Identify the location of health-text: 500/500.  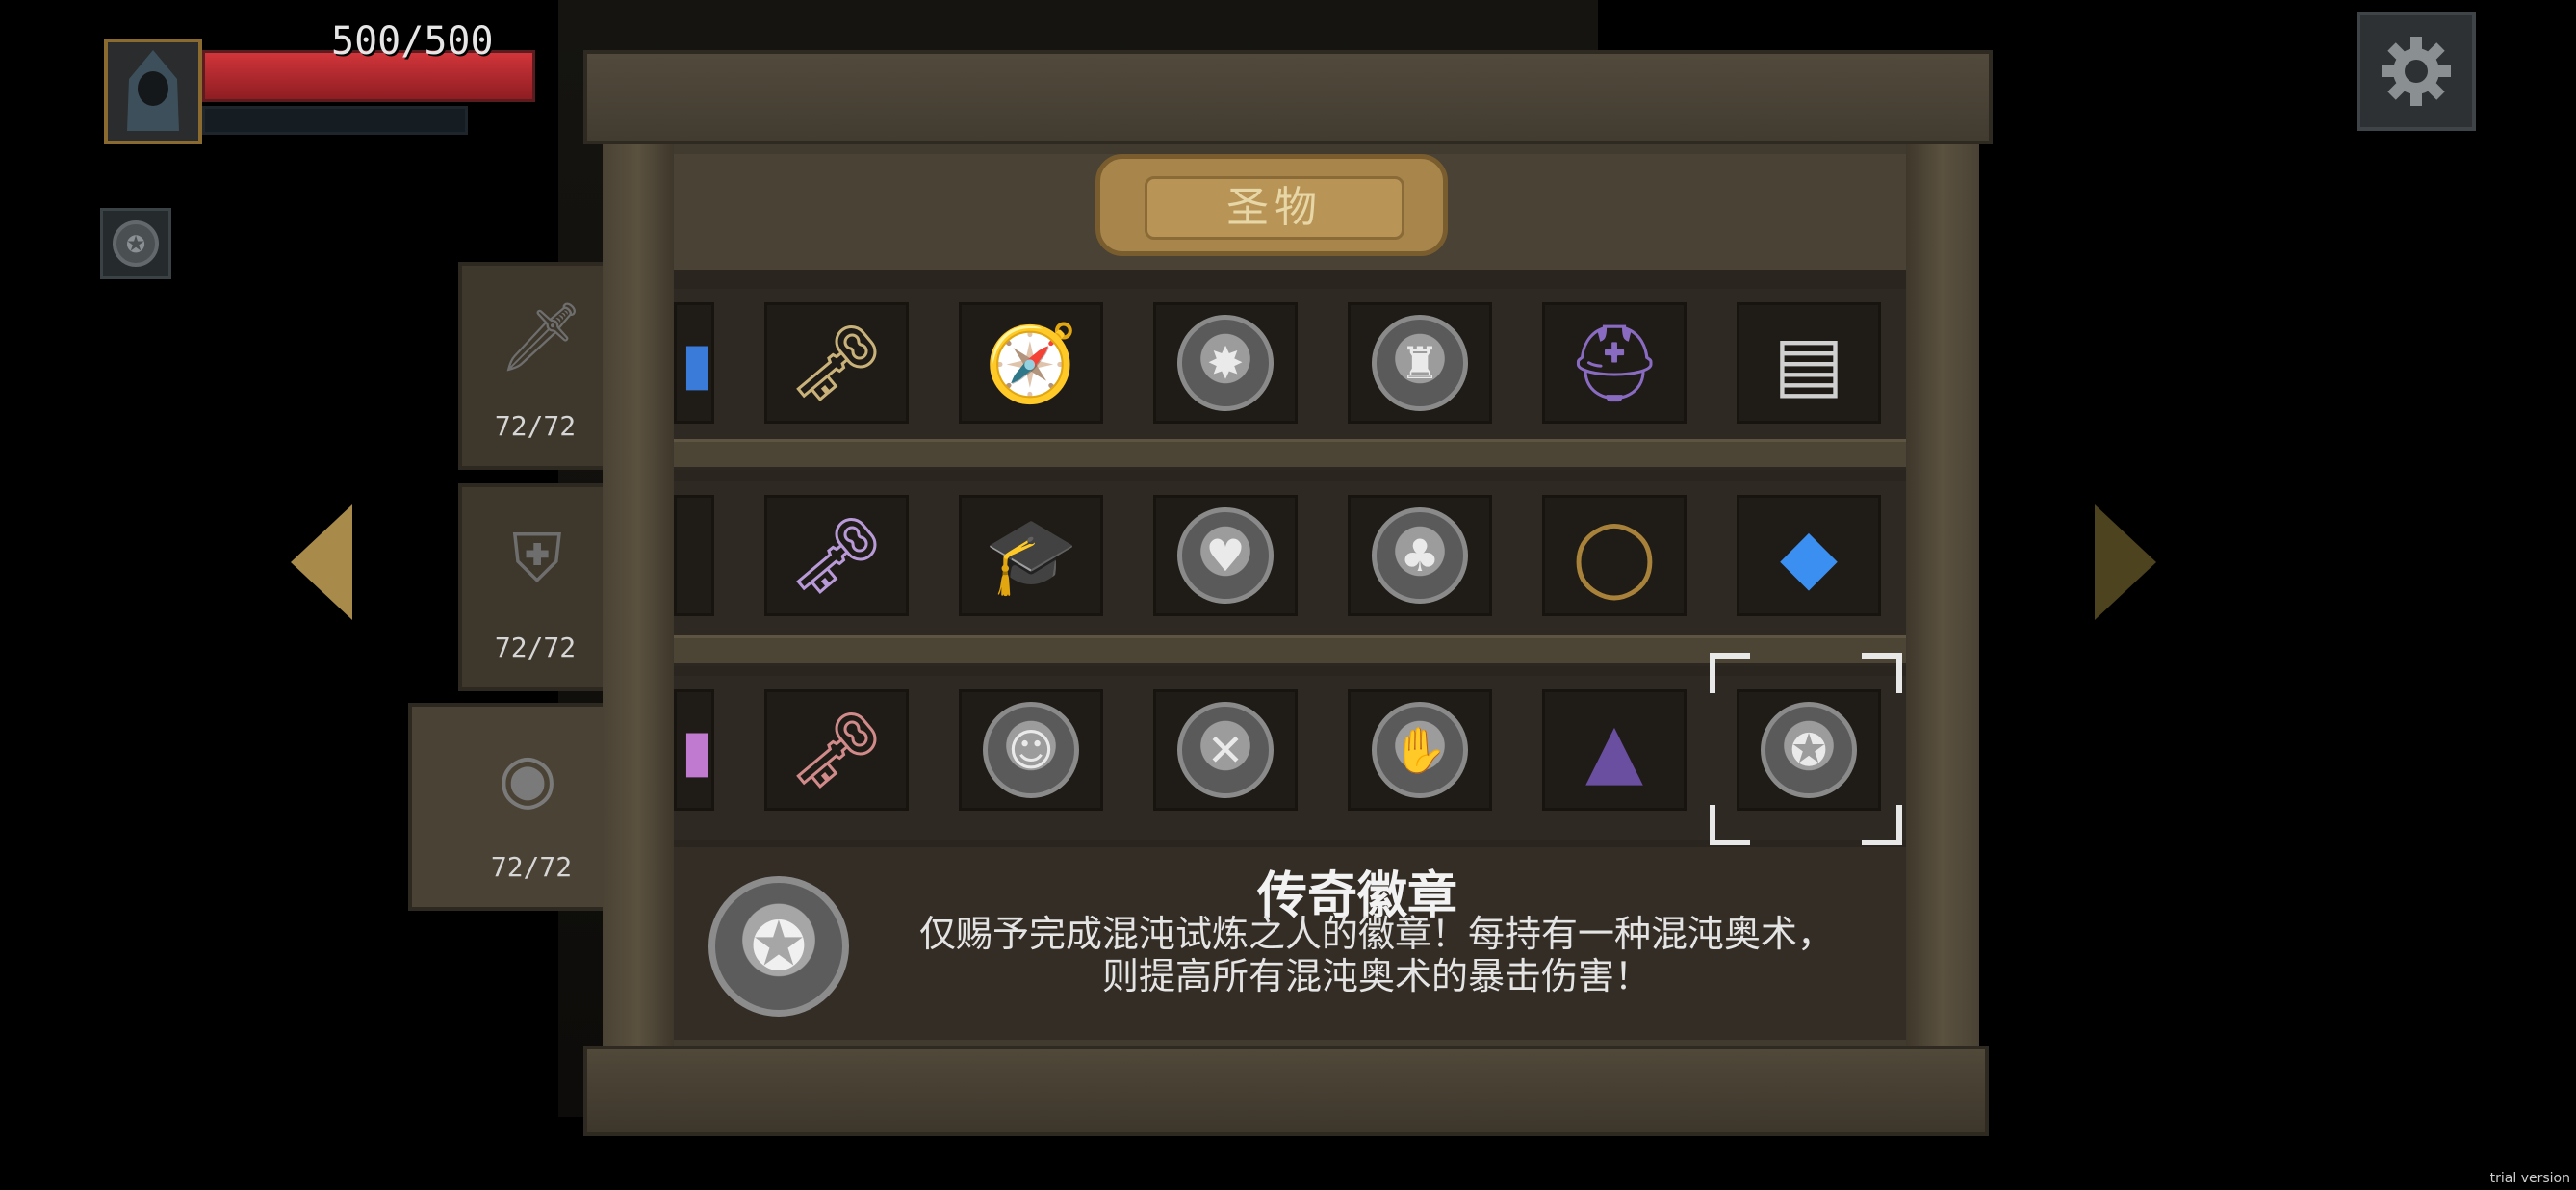
(412, 42).